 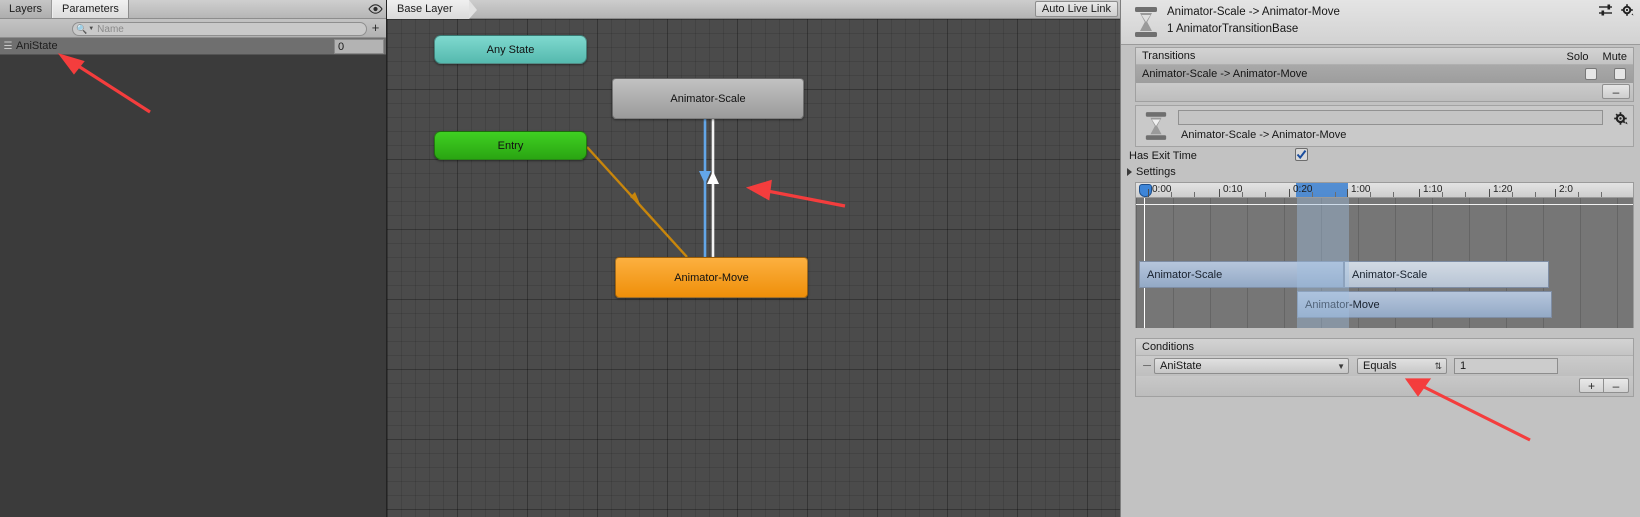 I want to click on left-panel-toolbar: Layers Parameters, so click(x=193, y=9).